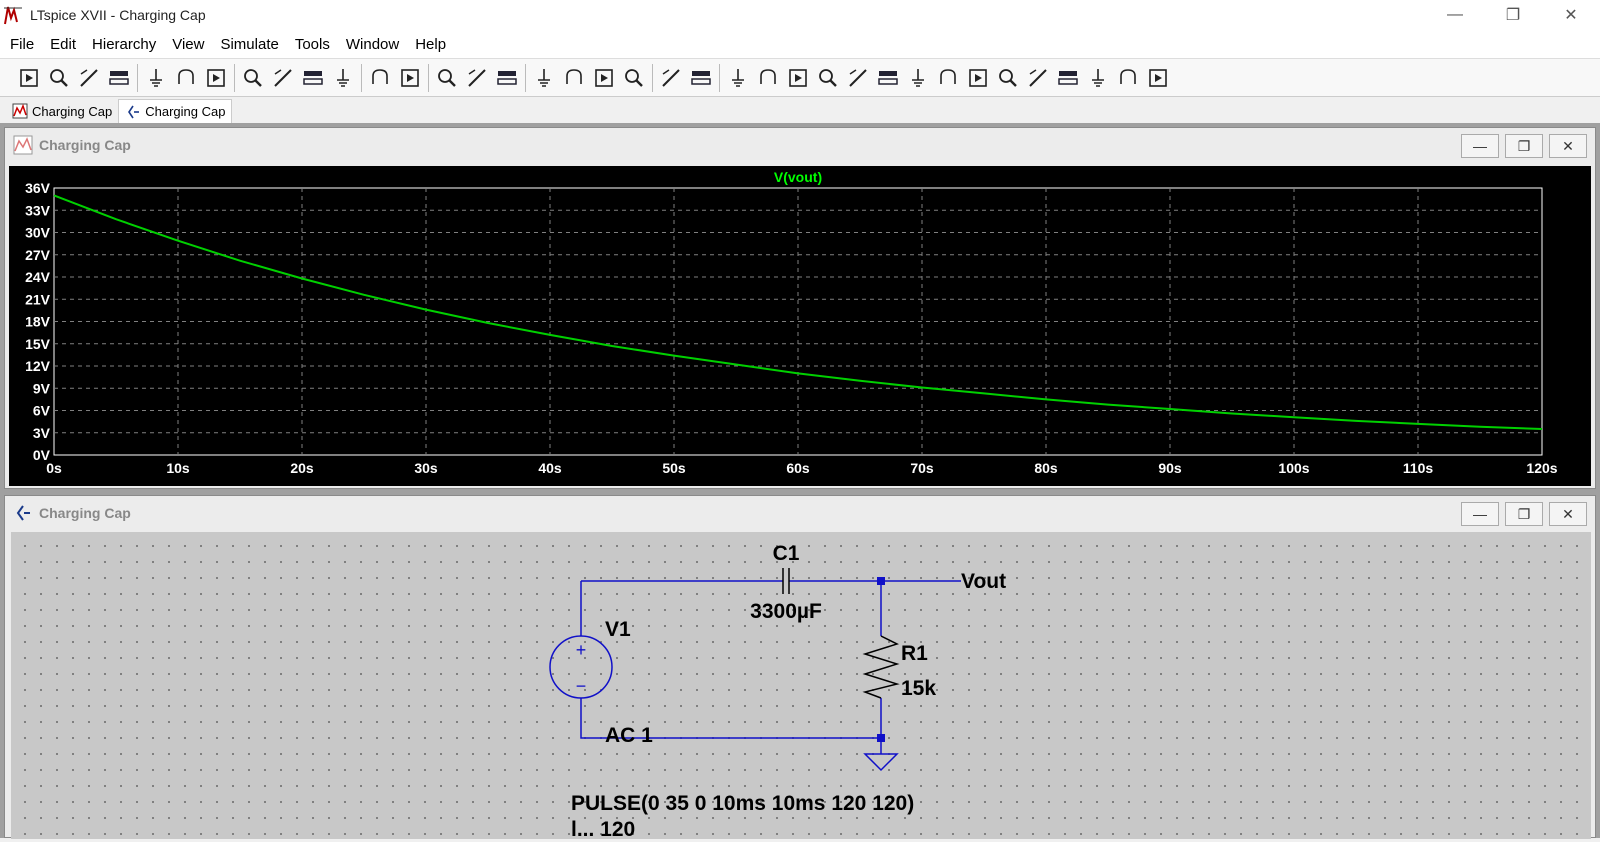 Image resolution: width=1600 pixels, height=842 pixels. What do you see at coordinates (249, 44) in the screenshot?
I see `menu-simulate: Simulate` at bounding box center [249, 44].